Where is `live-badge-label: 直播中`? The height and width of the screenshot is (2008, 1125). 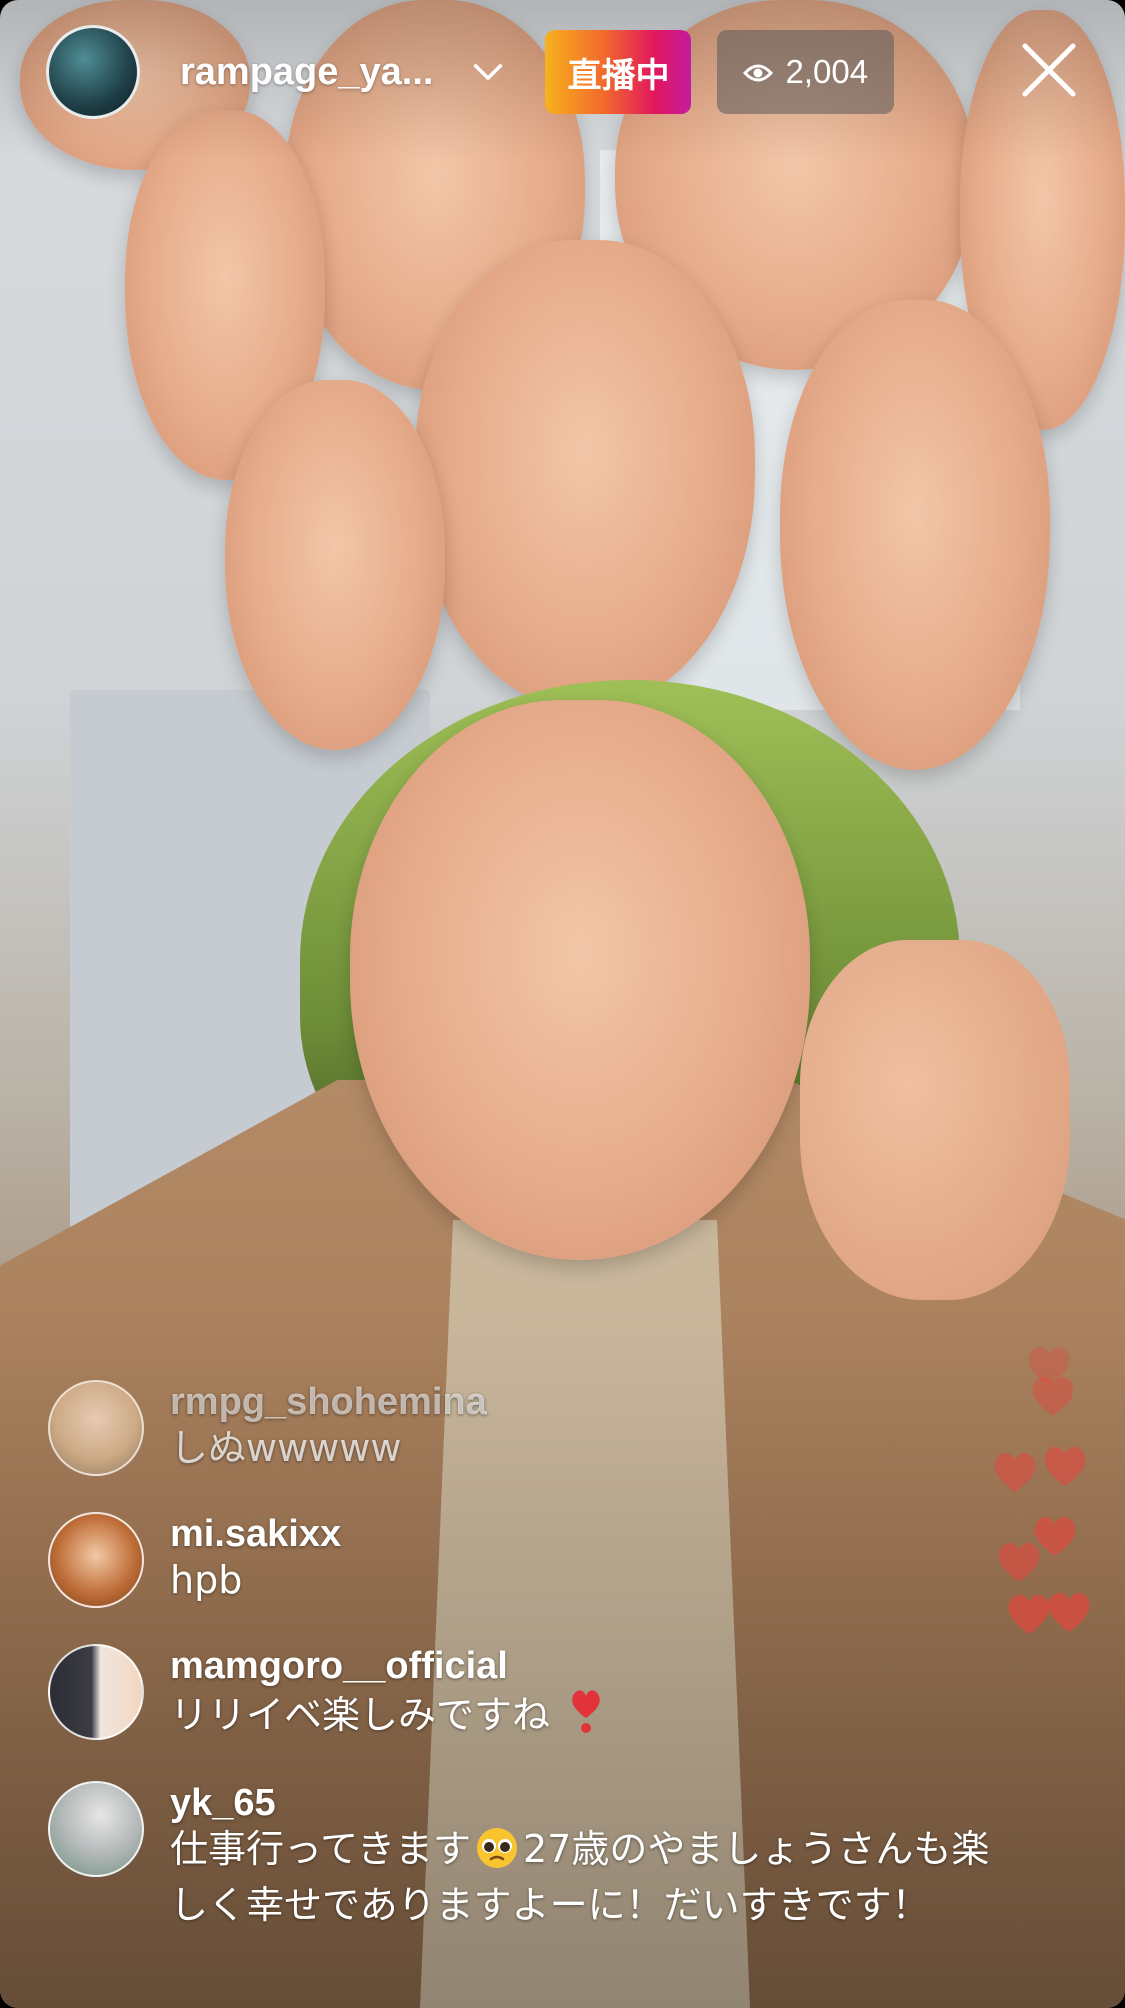 live-badge-label: 直播中 is located at coordinates (618, 75).